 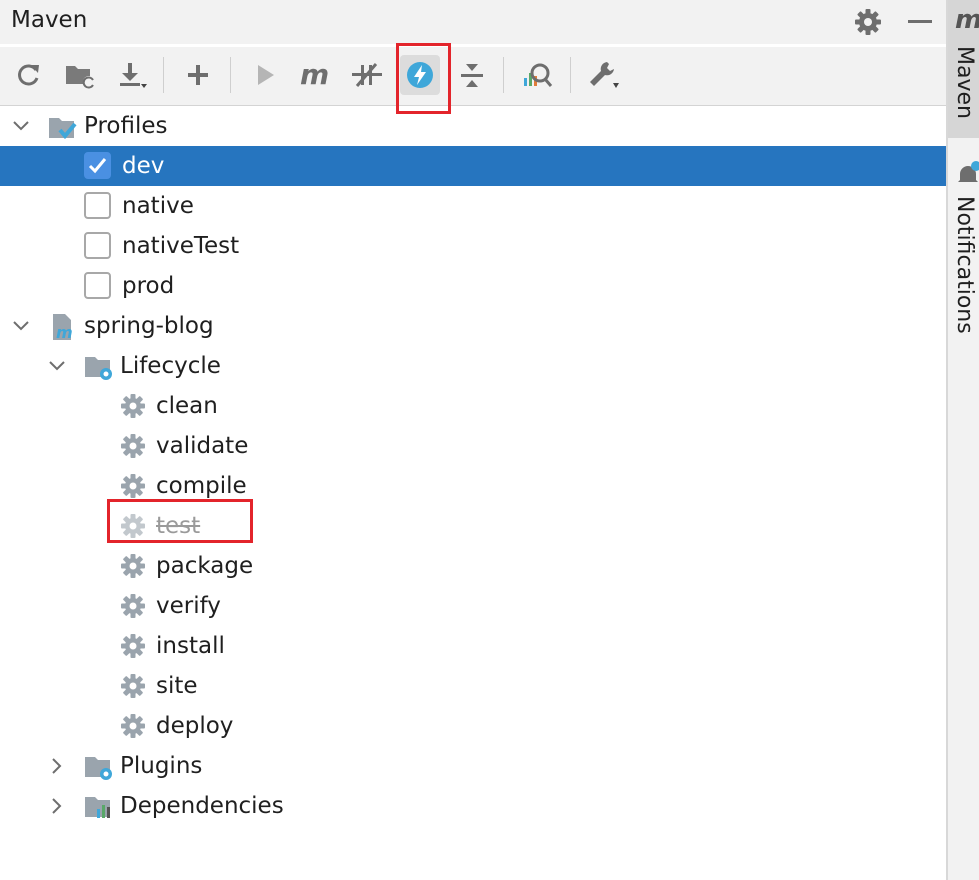 I want to click on collapse-icon, so click(x=472, y=75).